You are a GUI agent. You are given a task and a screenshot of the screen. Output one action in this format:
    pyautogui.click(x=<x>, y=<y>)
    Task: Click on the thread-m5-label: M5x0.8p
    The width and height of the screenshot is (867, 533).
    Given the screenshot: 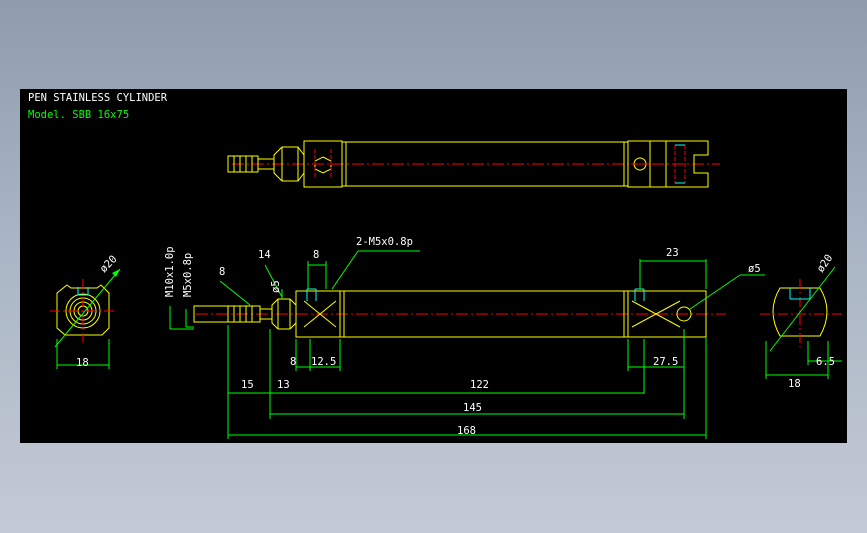 What is the action you would take?
    pyautogui.click(x=188, y=275)
    